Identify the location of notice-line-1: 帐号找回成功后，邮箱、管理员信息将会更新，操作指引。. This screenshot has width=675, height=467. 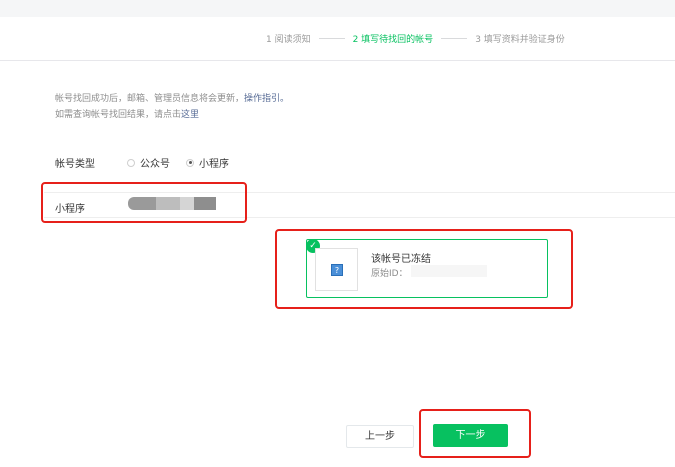
(172, 99).